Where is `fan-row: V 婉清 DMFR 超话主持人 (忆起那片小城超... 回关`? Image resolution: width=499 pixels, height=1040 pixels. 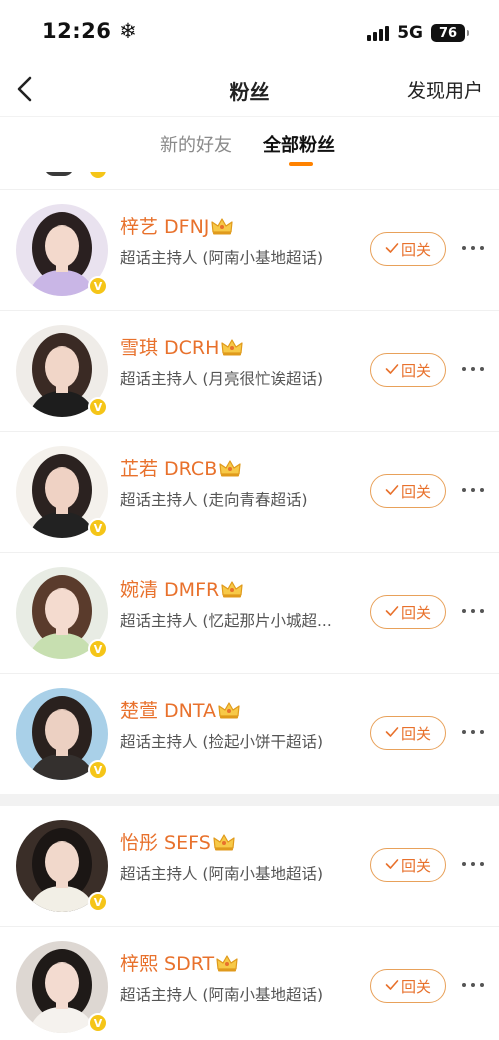 fan-row: V 婉清 DMFR 超话主持人 (忆起那片小城超... 回关 is located at coordinates (249, 613).